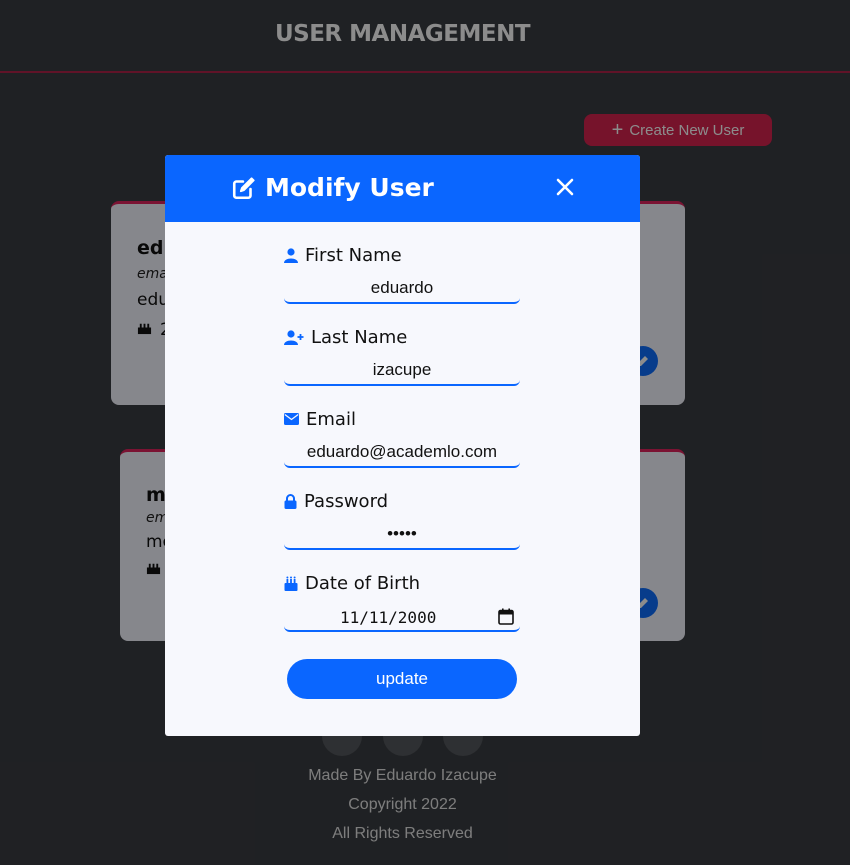 This screenshot has width=850, height=865. What do you see at coordinates (402, 419) in the screenshot?
I see `email-label-row: Email` at bounding box center [402, 419].